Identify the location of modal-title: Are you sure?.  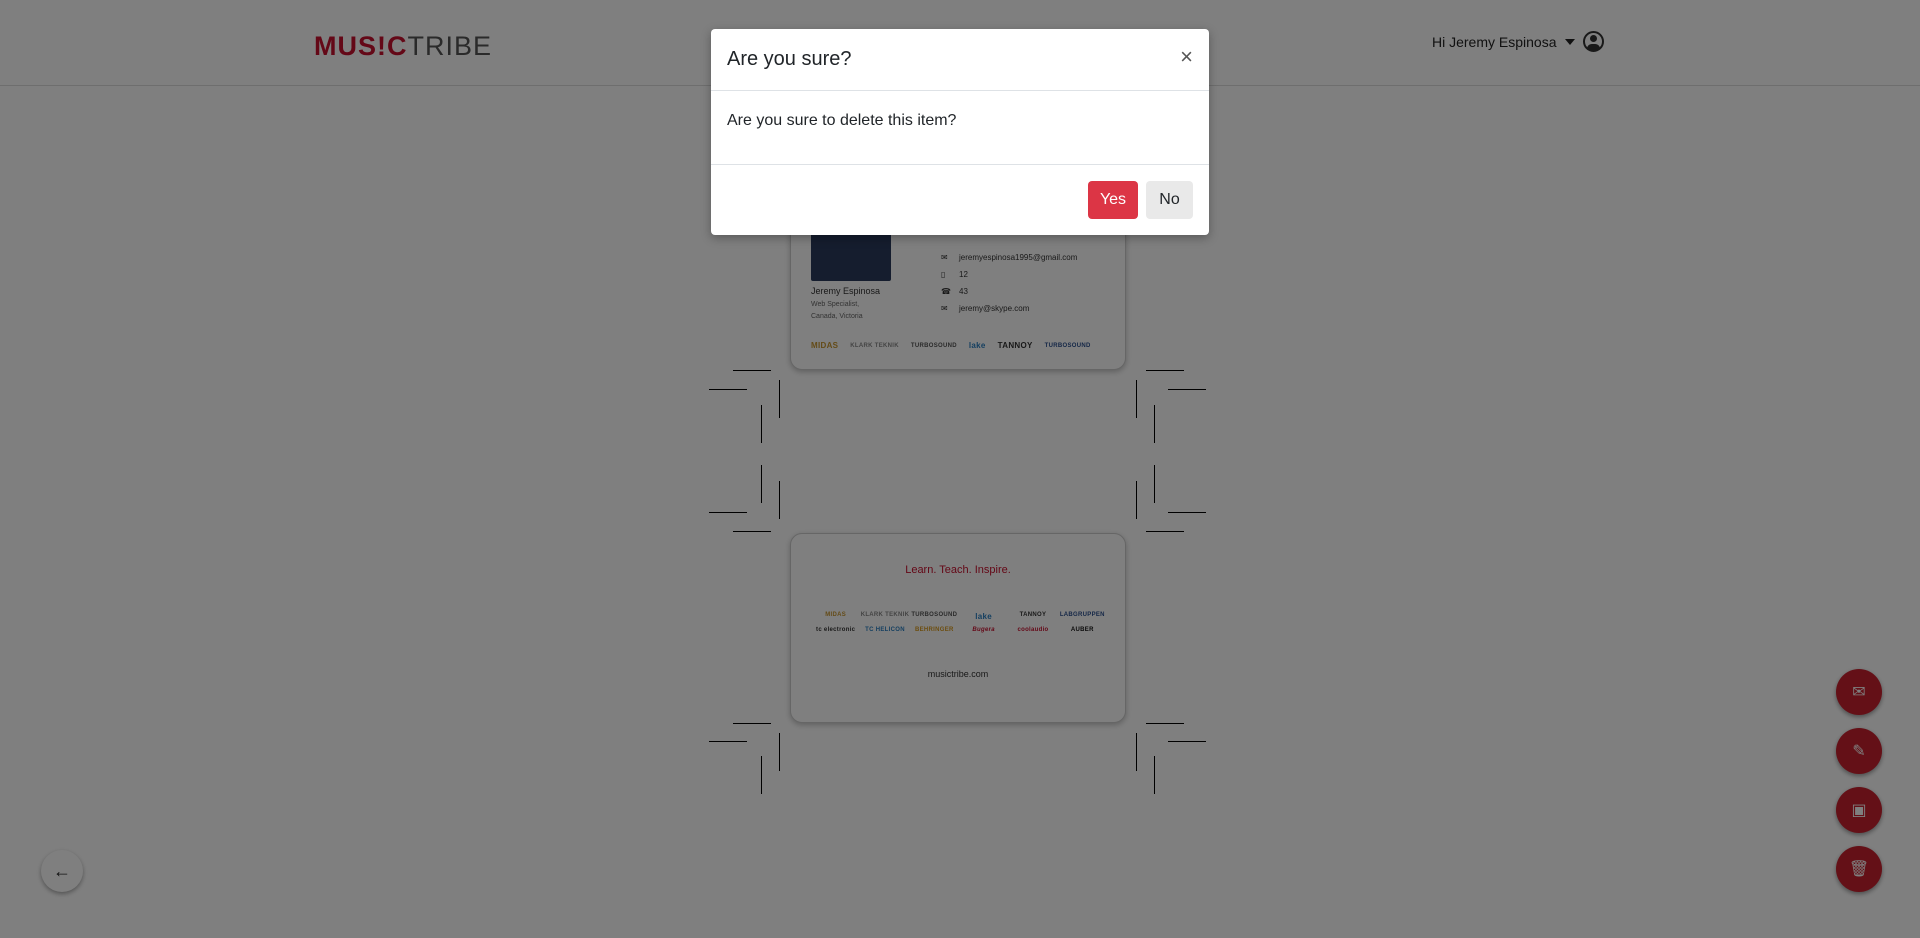
(789, 59).